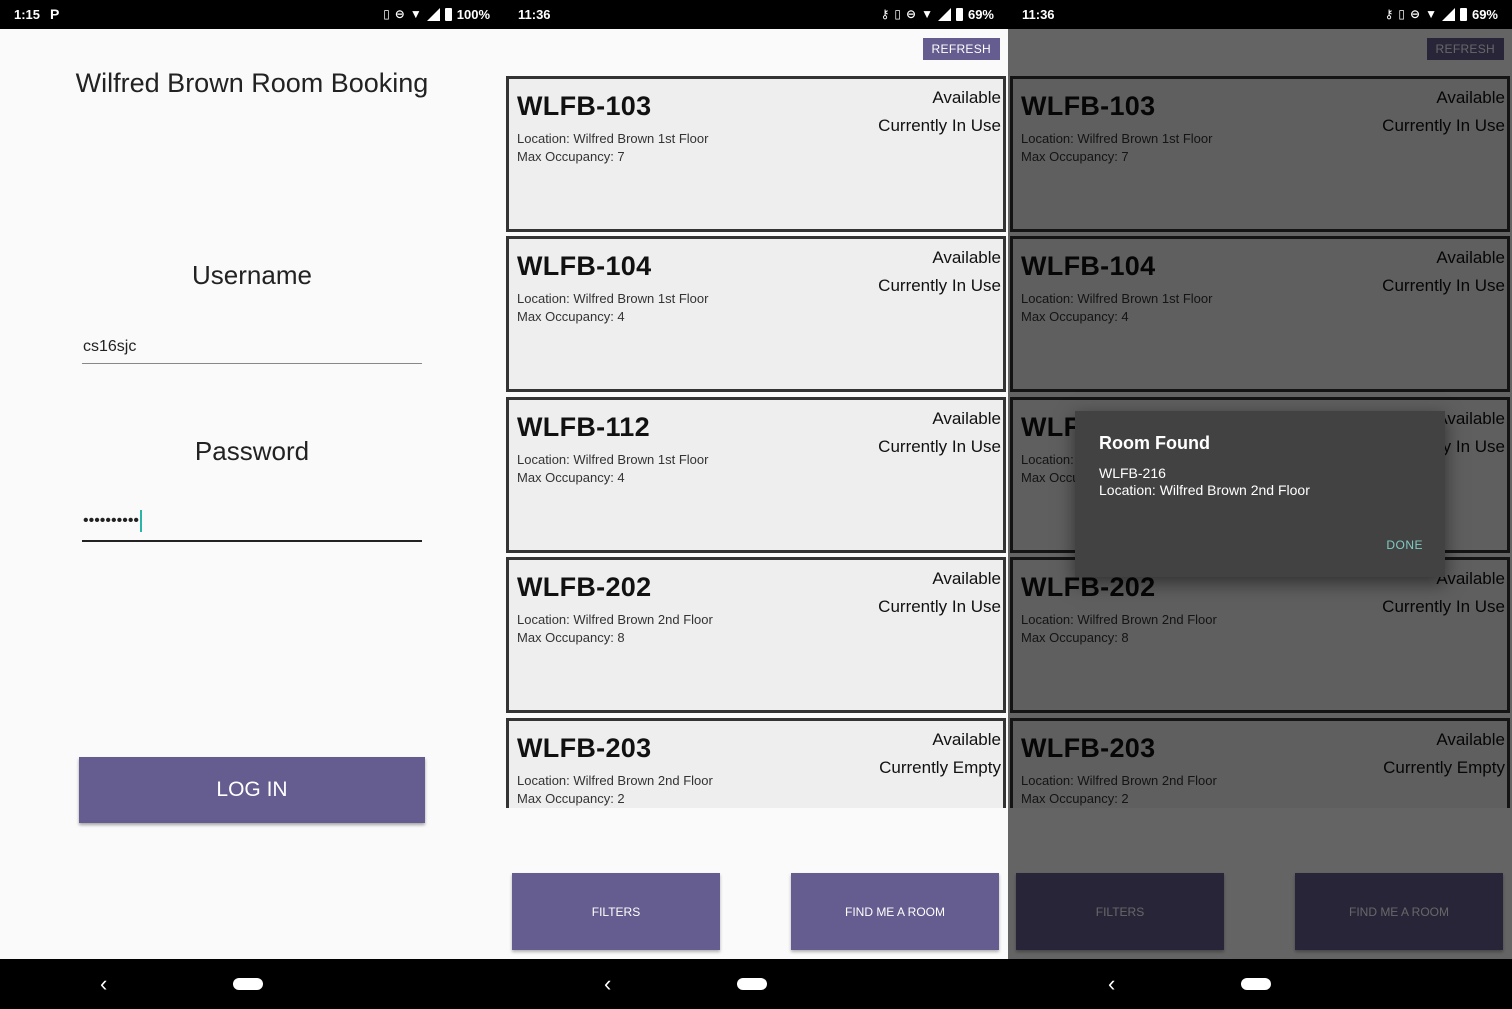 This screenshot has width=1512, height=1009. What do you see at coordinates (252, 363) in the screenshot?
I see `username-underline` at bounding box center [252, 363].